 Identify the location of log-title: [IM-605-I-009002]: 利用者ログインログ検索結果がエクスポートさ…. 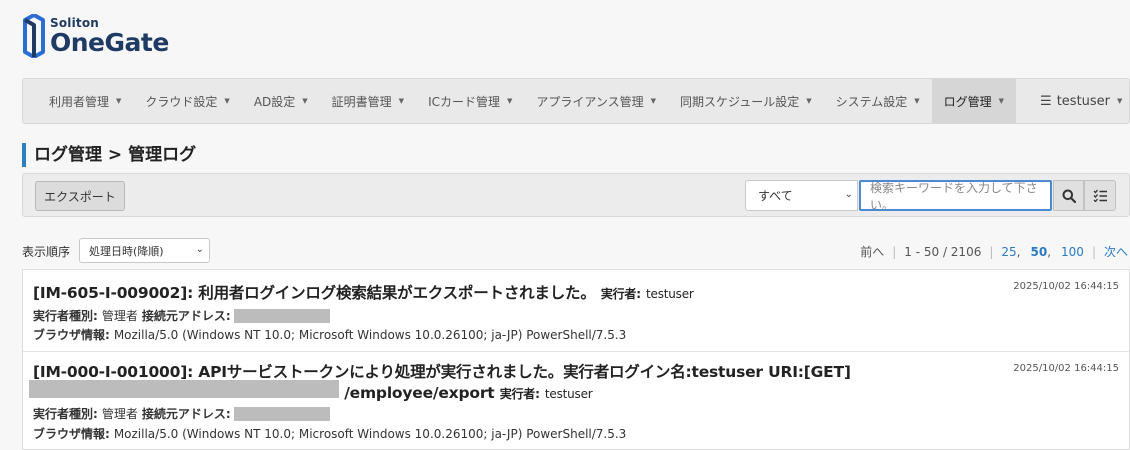
(363, 292).